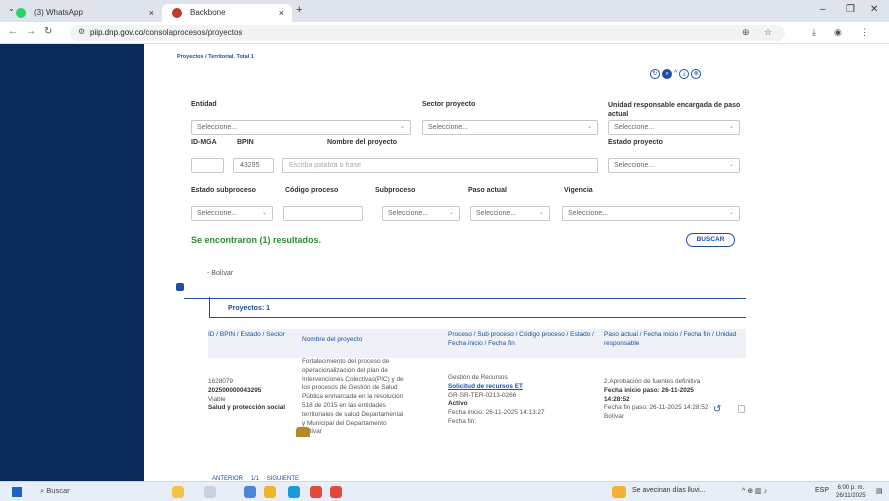 Image resolution: width=889 pixels, height=501 pixels. What do you see at coordinates (270, 492) in the screenshot?
I see `file-explorer-icon` at bounding box center [270, 492].